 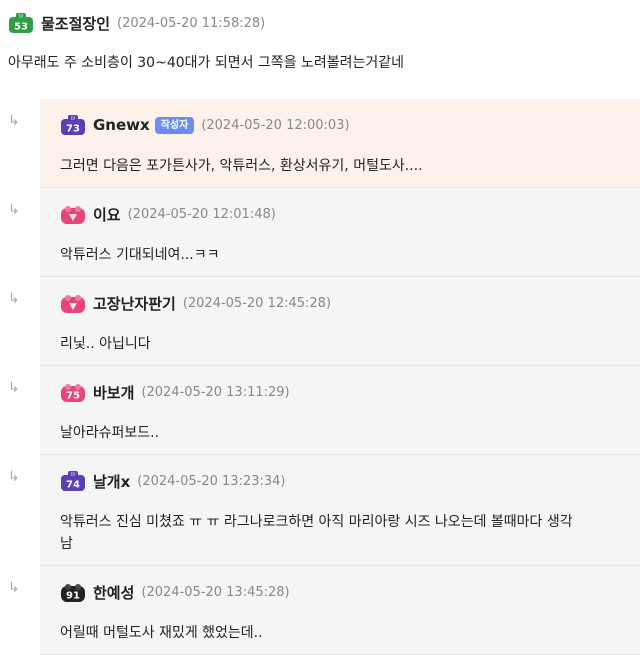 What do you see at coordinates (113, 392) in the screenshot?
I see `reply-nickname: 바보개` at bounding box center [113, 392].